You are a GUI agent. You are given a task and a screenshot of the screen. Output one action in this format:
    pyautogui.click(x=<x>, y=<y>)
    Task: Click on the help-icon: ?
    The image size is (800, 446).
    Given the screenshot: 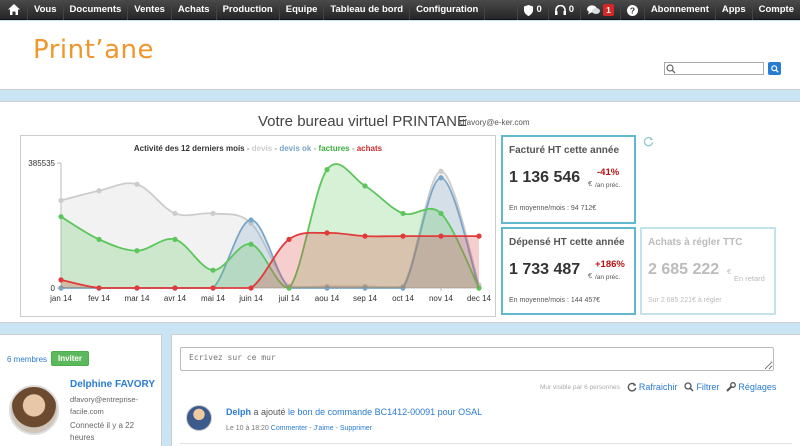 What is the action you would take?
    pyautogui.click(x=632, y=10)
    